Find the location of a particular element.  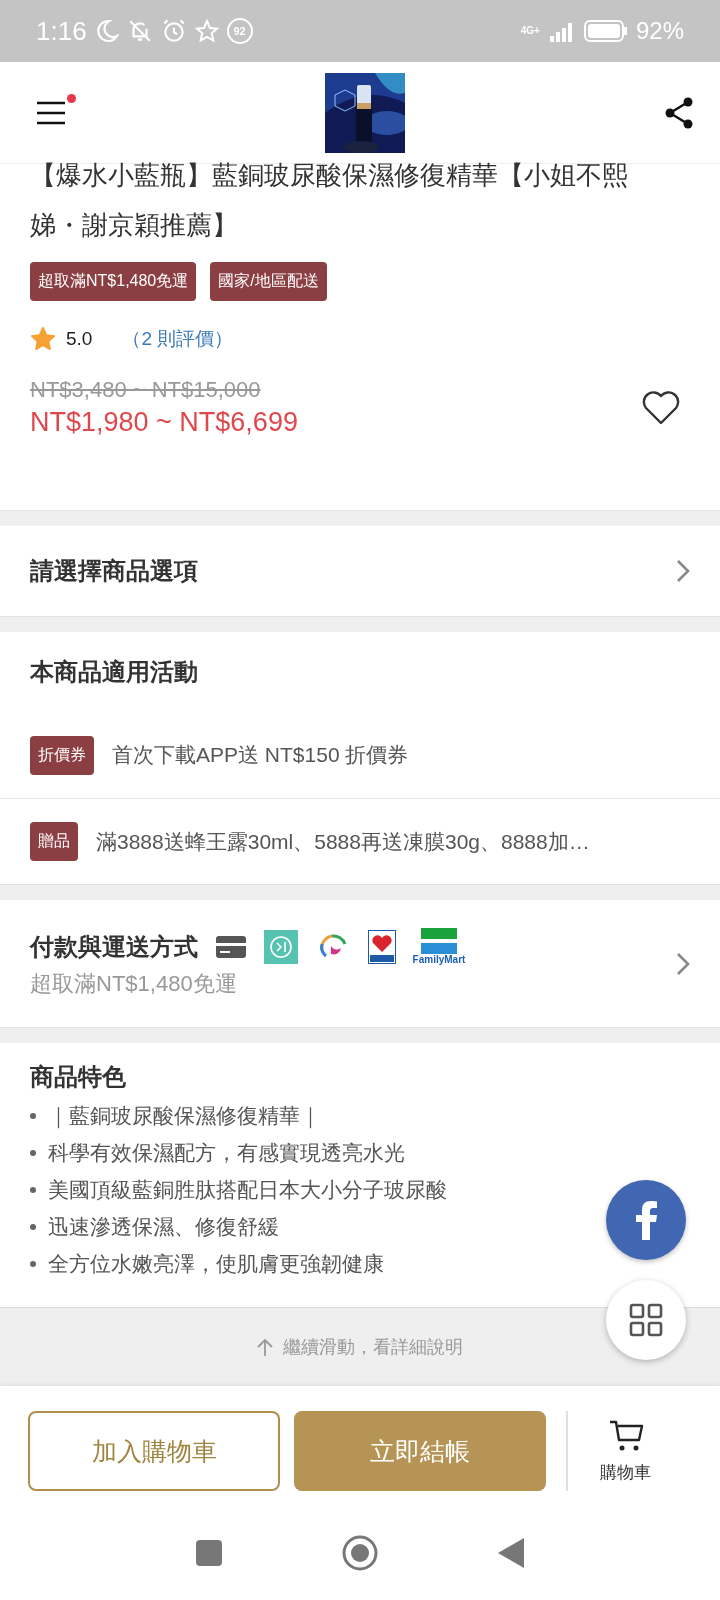

feature-text: 全方位水嫩亮澤，使肌膚更強韌健康 is located at coordinates (216, 1263).